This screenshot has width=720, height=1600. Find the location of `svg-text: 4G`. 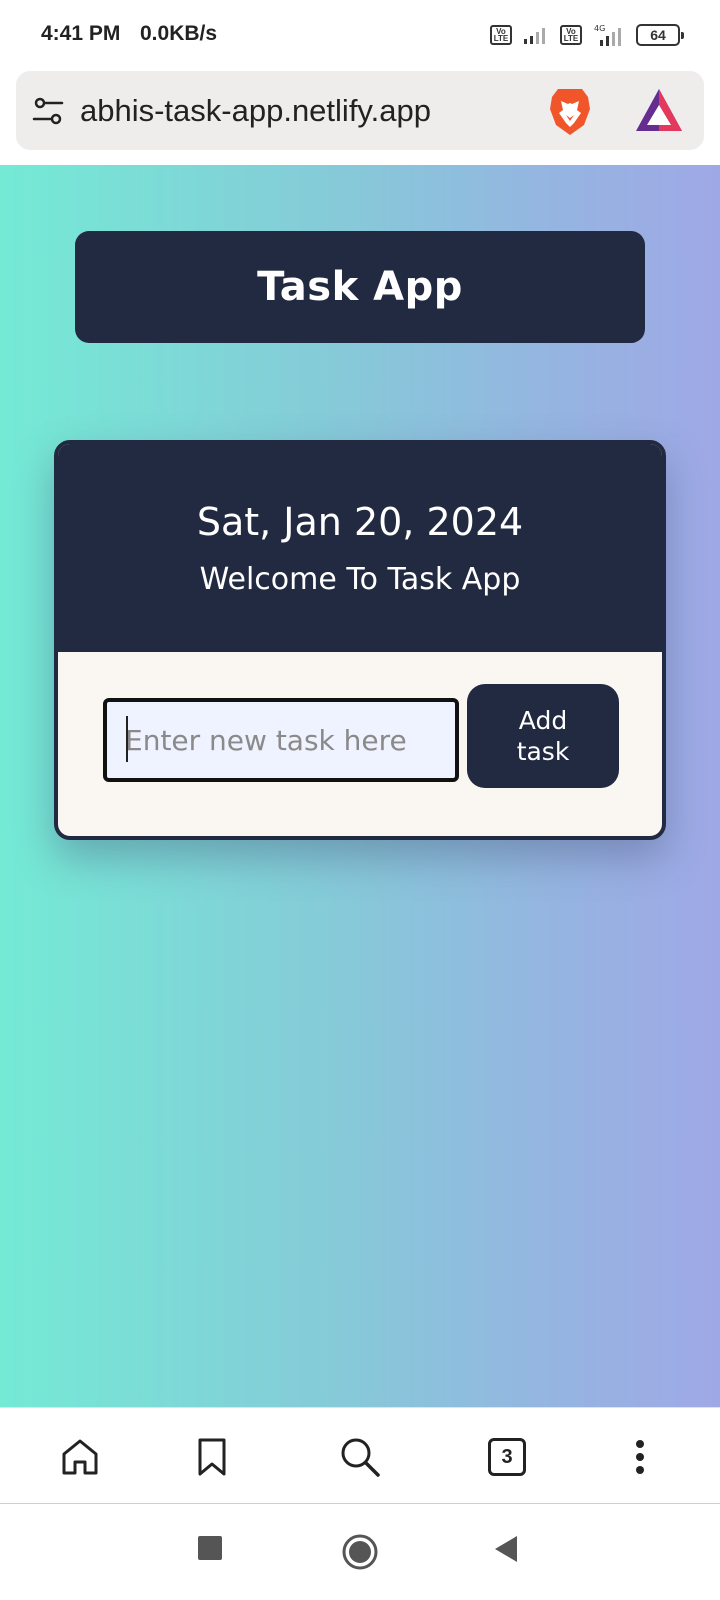

svg-text: 4G is located at coordinates (599, 28).